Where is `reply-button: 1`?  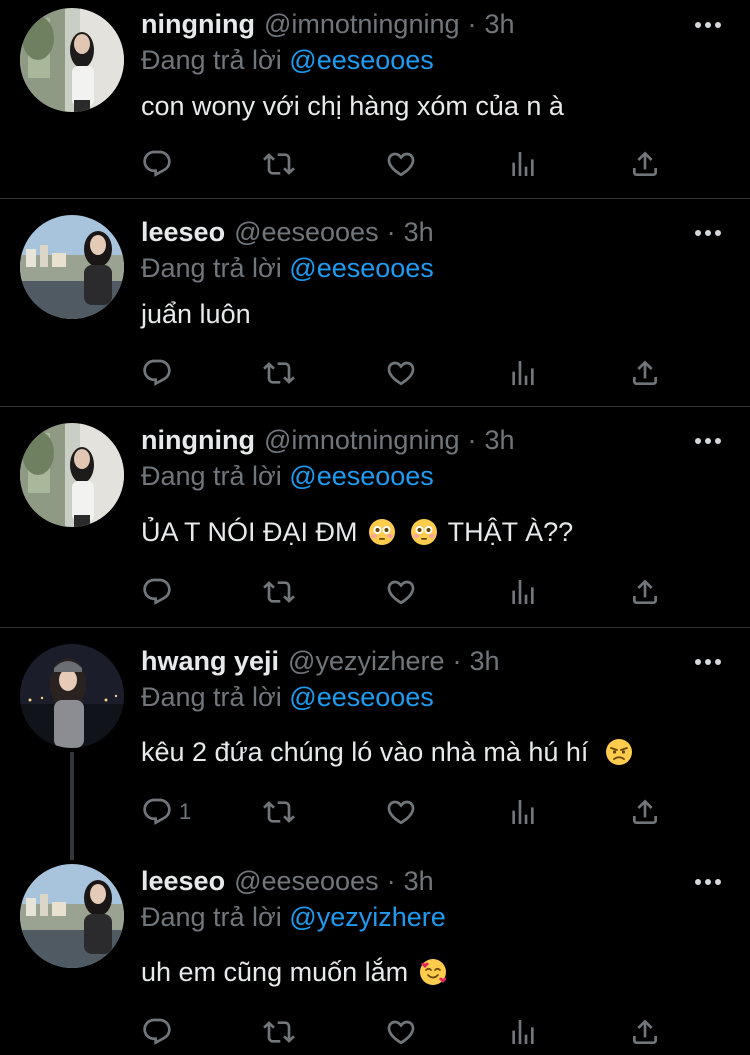
reply-button: 1 is located at coordinates (166, 812).